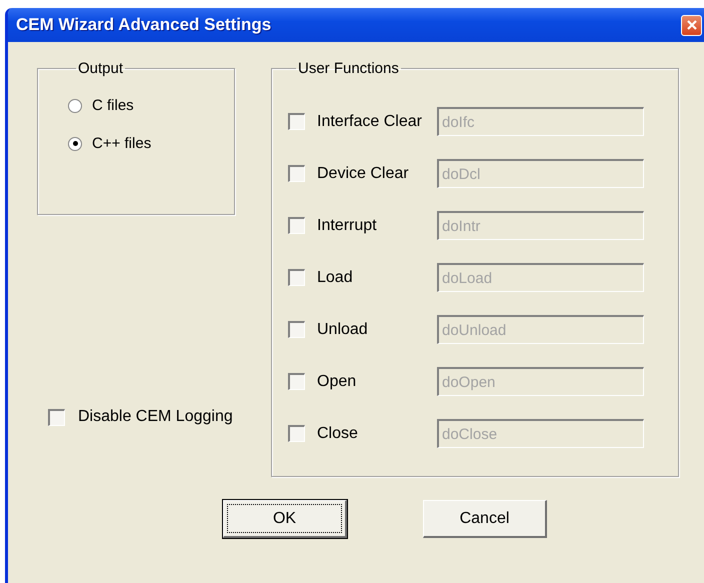  Describe the element at coordinates (335, 277) in the screenshot. I see `checkbox-label: Load` at that location.